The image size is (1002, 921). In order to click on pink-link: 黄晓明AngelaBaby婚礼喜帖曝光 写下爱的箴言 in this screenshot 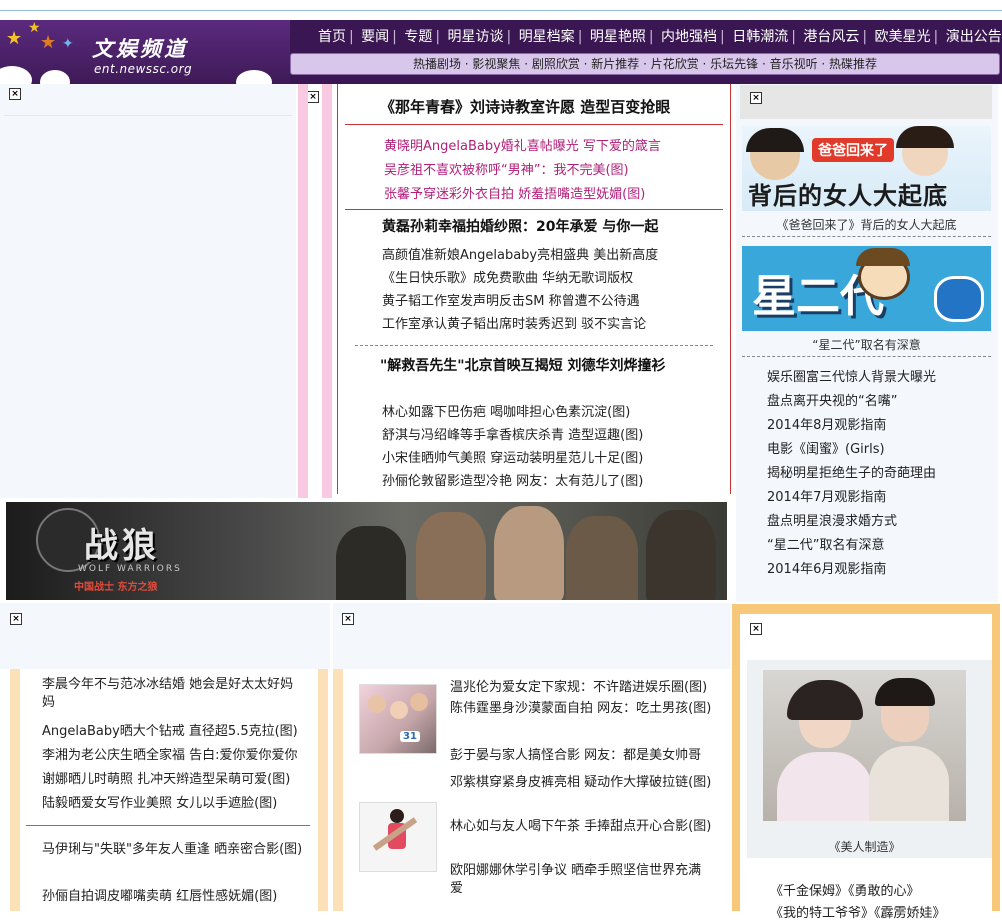, I will do `click(522, 144)`.